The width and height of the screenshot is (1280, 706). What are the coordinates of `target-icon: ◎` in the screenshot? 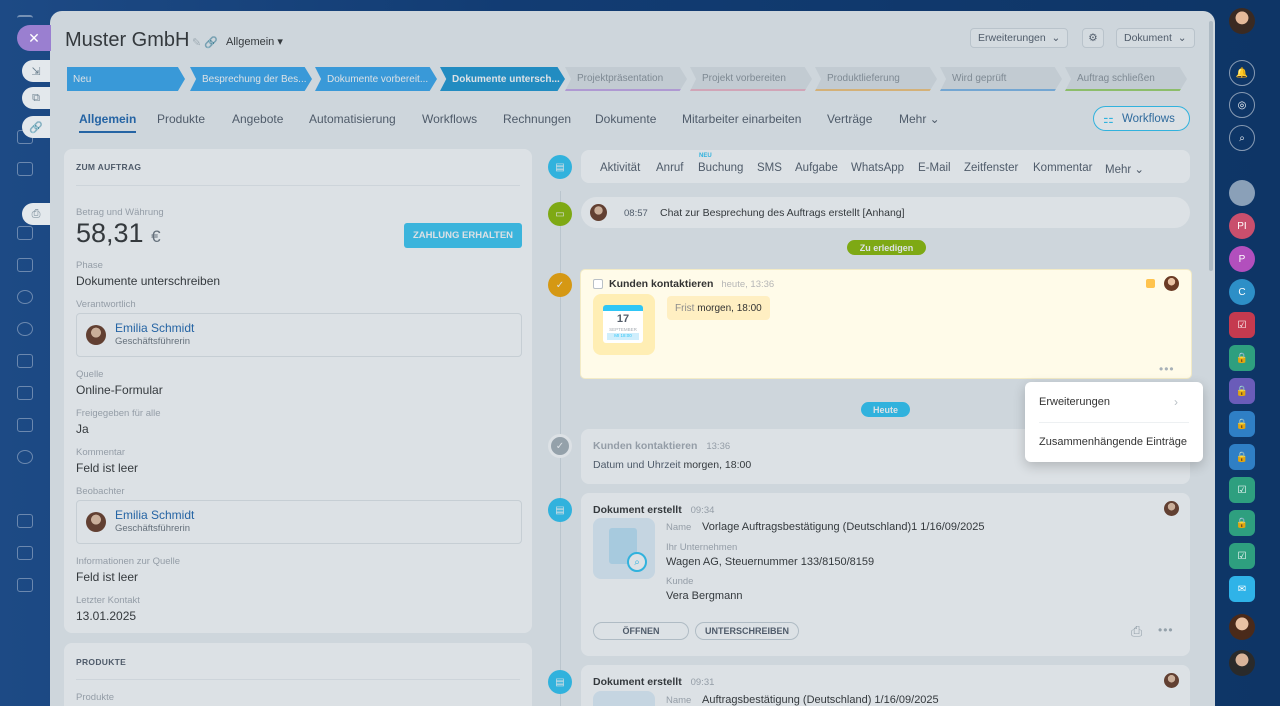 It's located at (1242, 105).